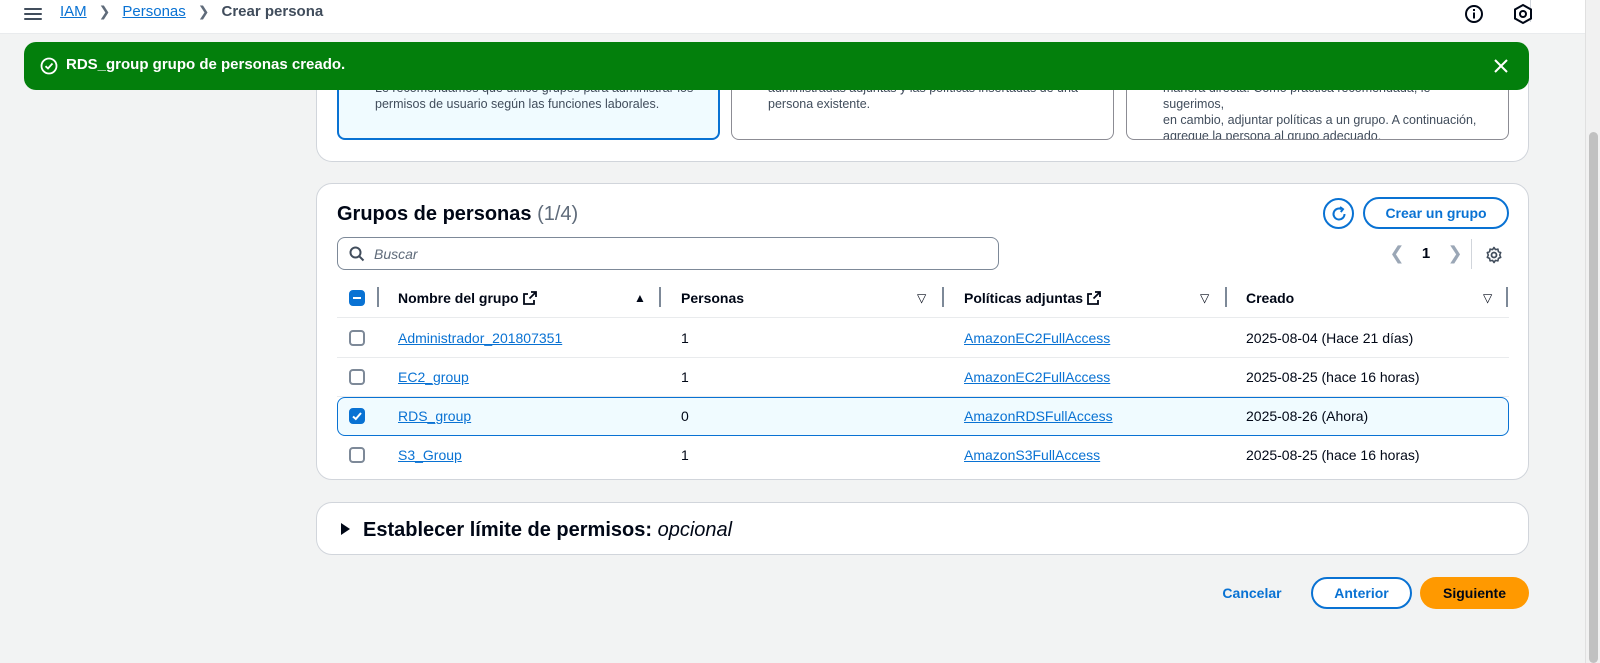 The width and height of the screenshot is (1600, 663). I want to click on groups-count: (1/4), so click(558, 214).